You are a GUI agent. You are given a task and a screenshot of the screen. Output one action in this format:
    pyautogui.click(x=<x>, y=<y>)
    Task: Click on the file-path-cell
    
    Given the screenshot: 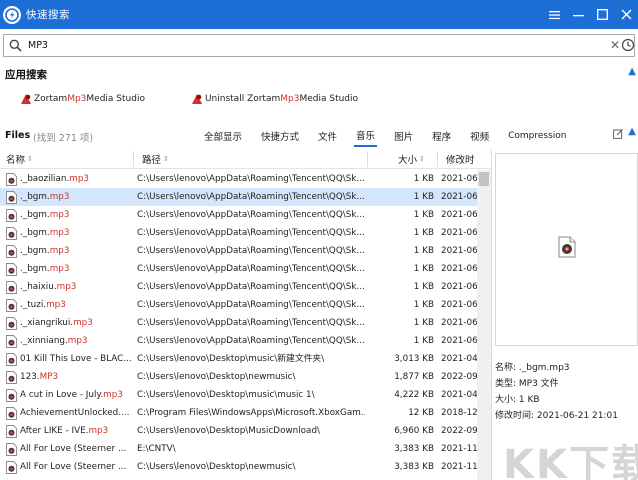 What is the action you would take?
    pyautogui.click(x=251, y=478)
    